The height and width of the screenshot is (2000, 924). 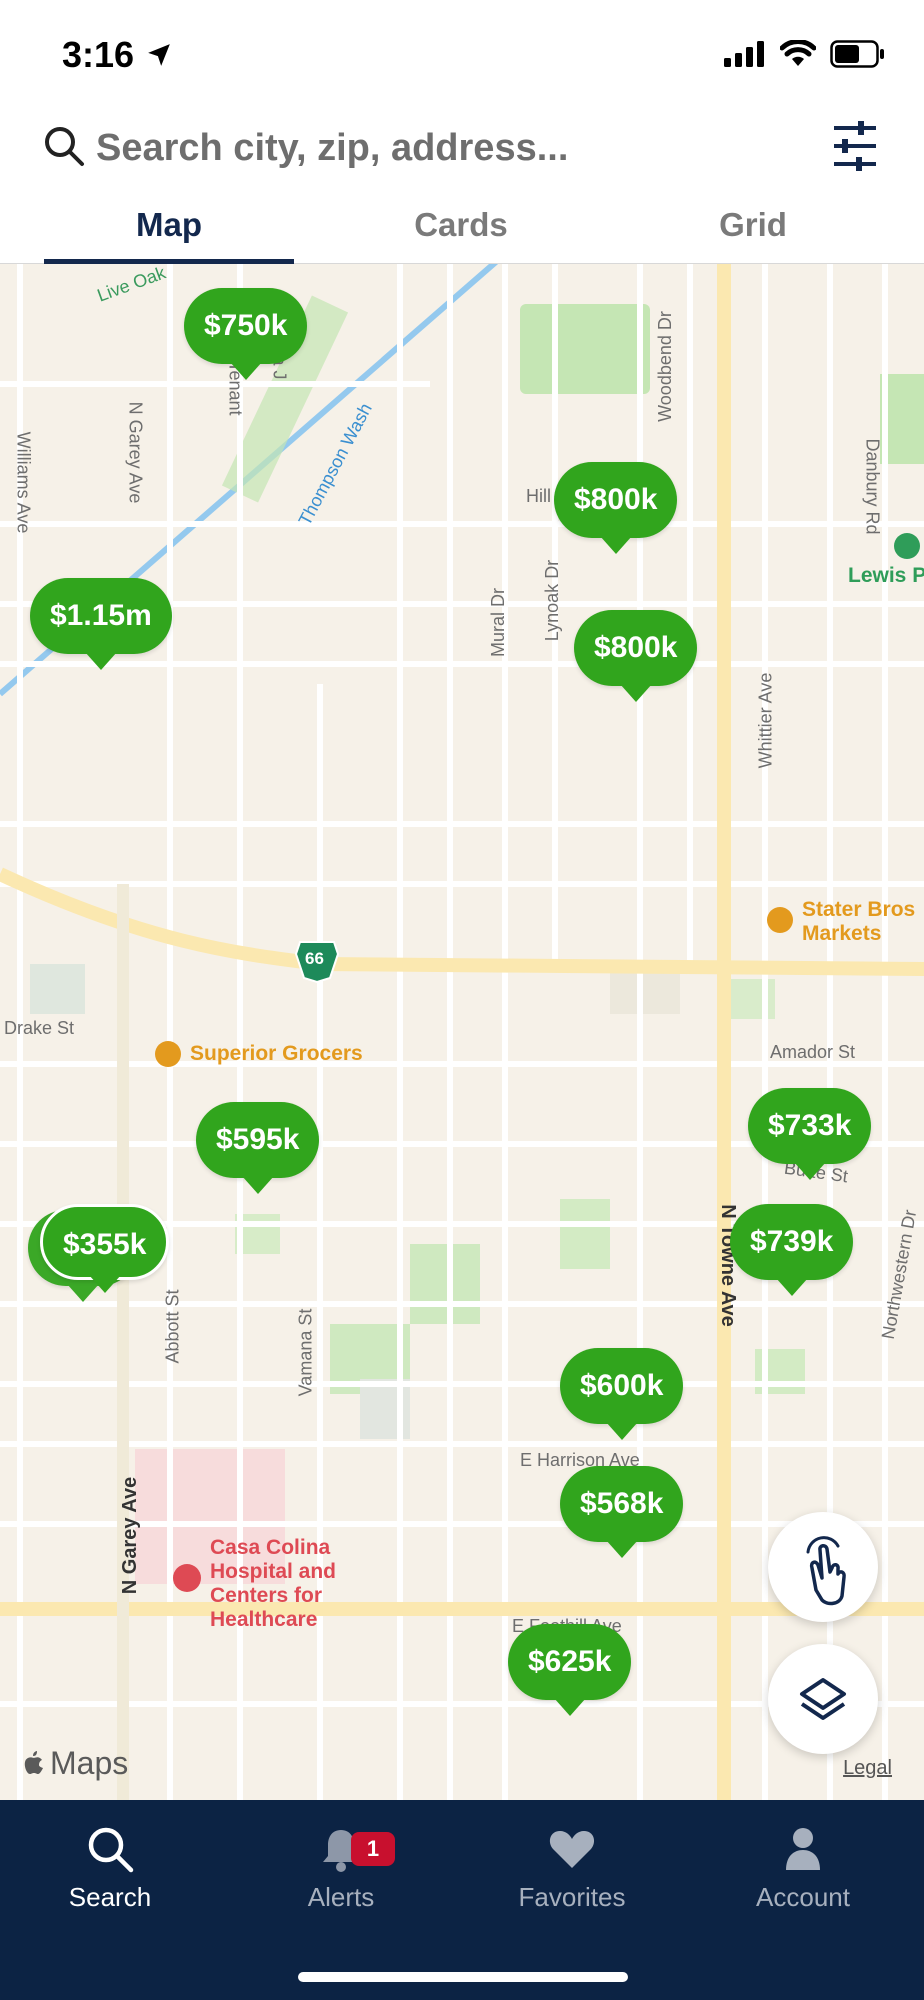 What do you see at coordinates (258, 1148) in the screenshot?
I see `price-pin: $595k` at bounding box center [258, 1148].